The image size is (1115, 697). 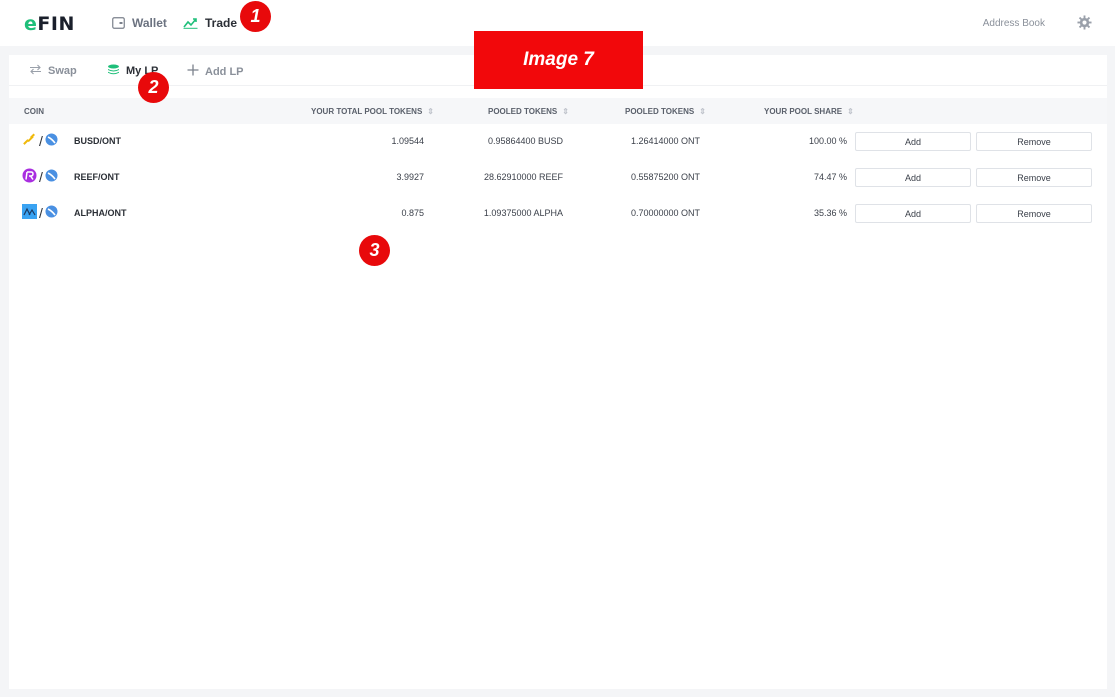 What do you see at coordinates (224, 71) in the screenshot?
I see `subnav-add-lp-label: Add LP` at bounding box center [224, 71].